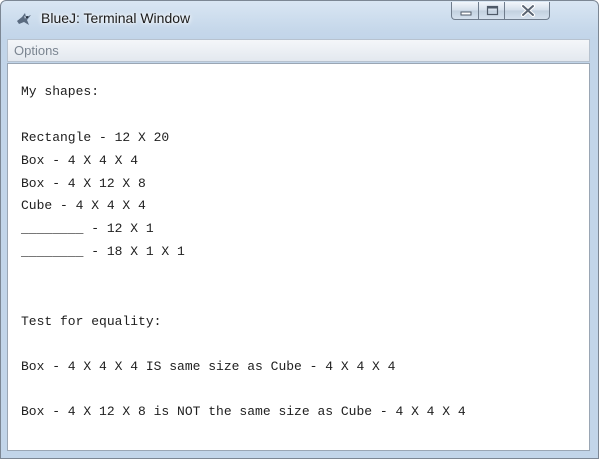 The width and height of the screenshot is (599, 459). I want to click on close-button, so click(527, 11).